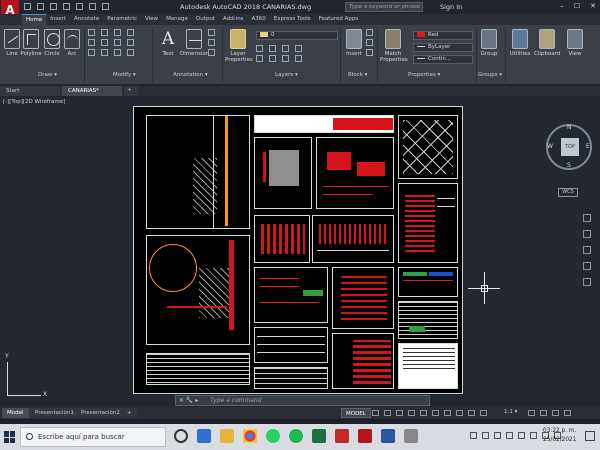 The width and height of the screenshot is (600, 450). What do you see at coordinates (100, 413) in the screenshot?
I see `layout-tab-presentacion2: Presentación2` at bounding box center [100, 413].